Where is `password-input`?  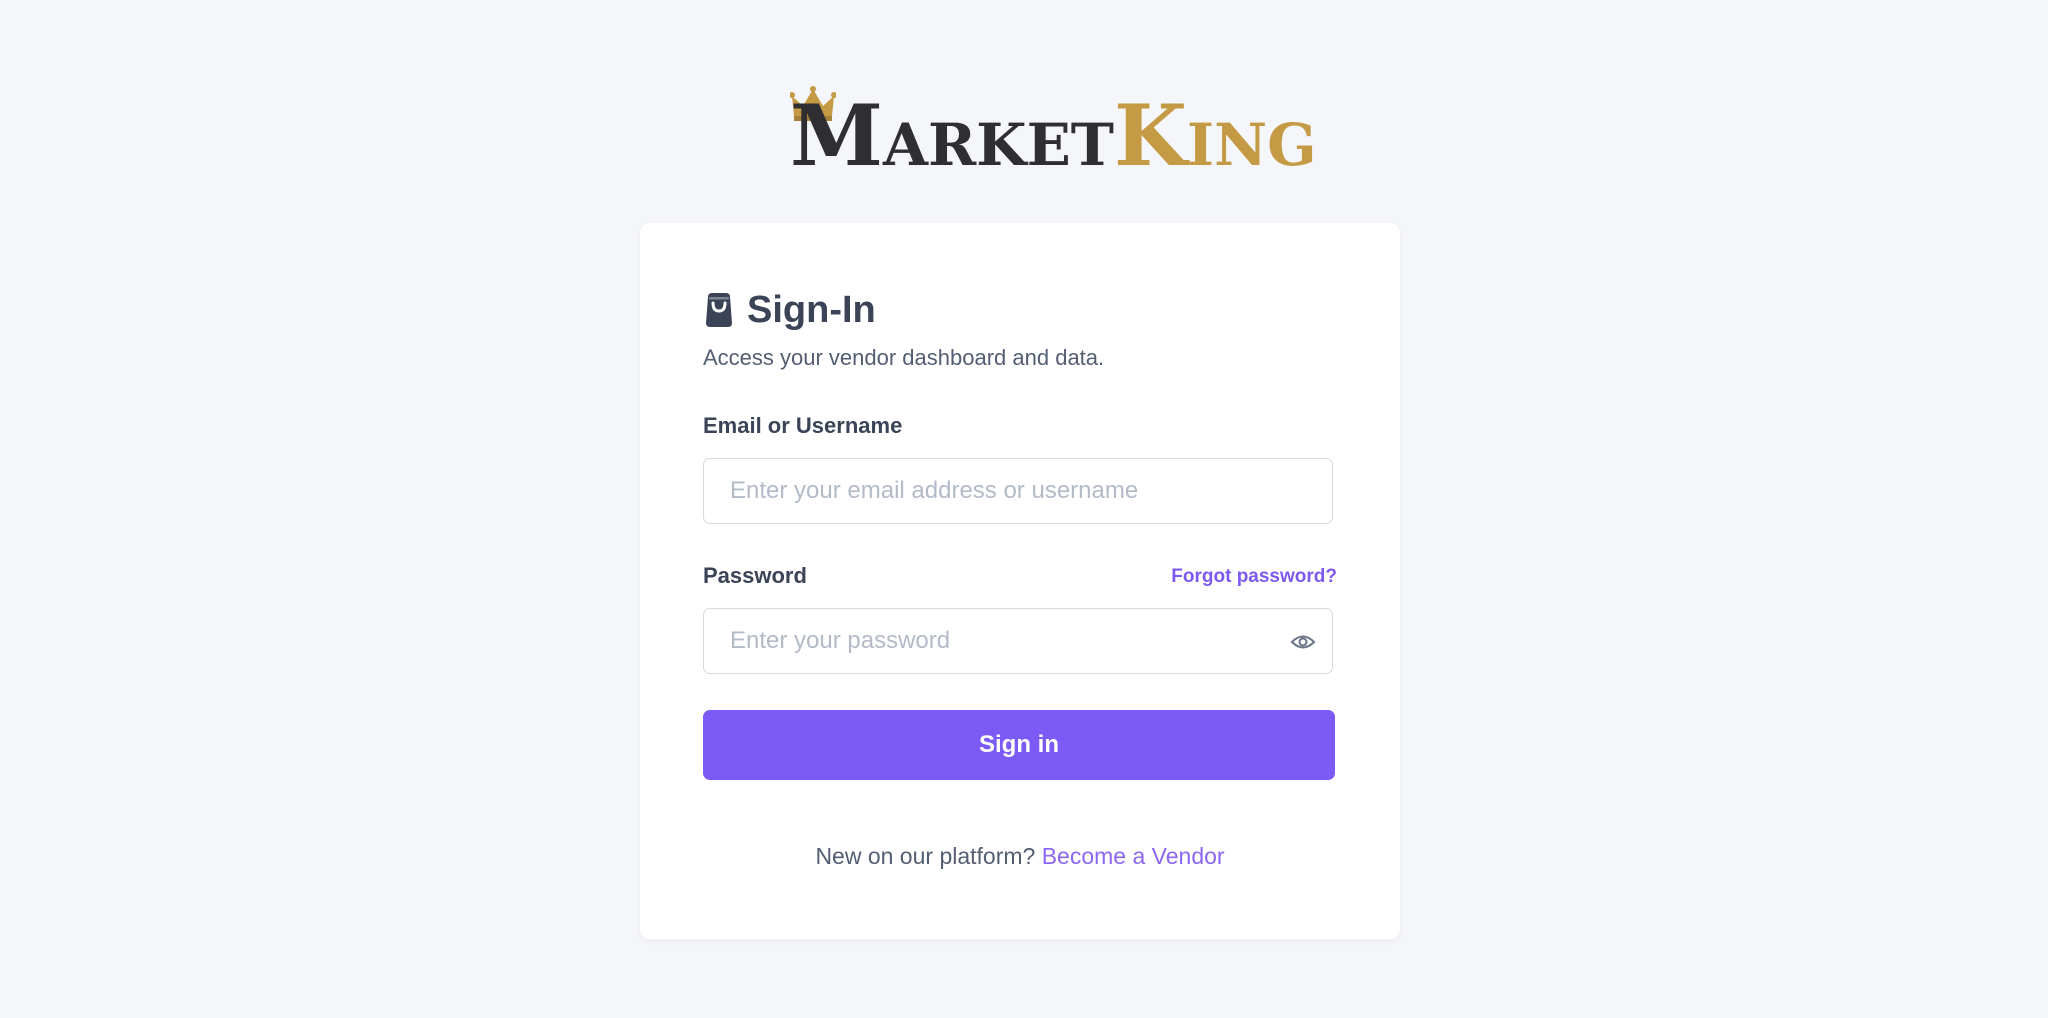
password-input is located at coordinates (1018, 641).